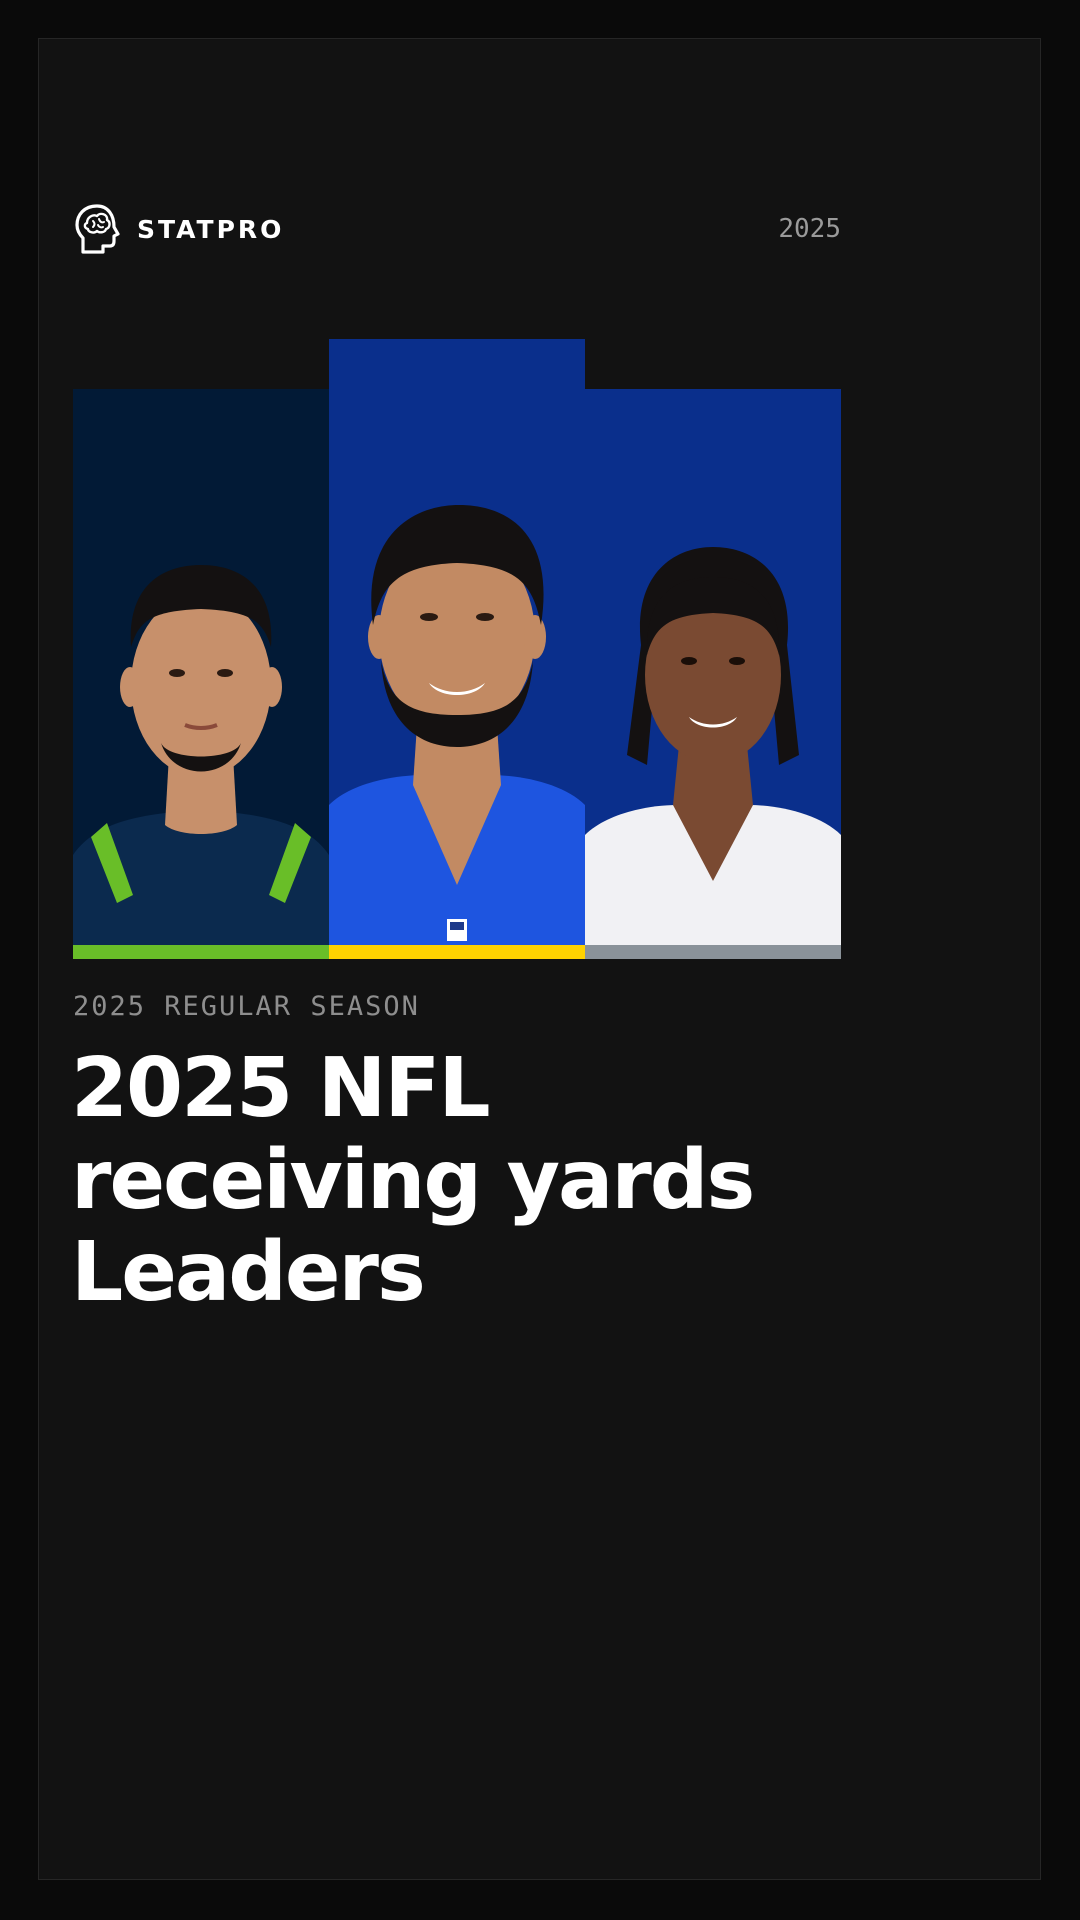  I want to click on season-label: 2025 REGULAR SEASON, so click(246, 1006).